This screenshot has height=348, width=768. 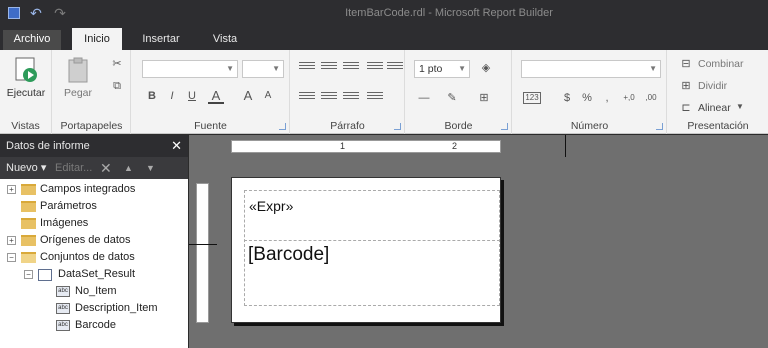 I want to click on run-icon, so click(x=26, y=69).